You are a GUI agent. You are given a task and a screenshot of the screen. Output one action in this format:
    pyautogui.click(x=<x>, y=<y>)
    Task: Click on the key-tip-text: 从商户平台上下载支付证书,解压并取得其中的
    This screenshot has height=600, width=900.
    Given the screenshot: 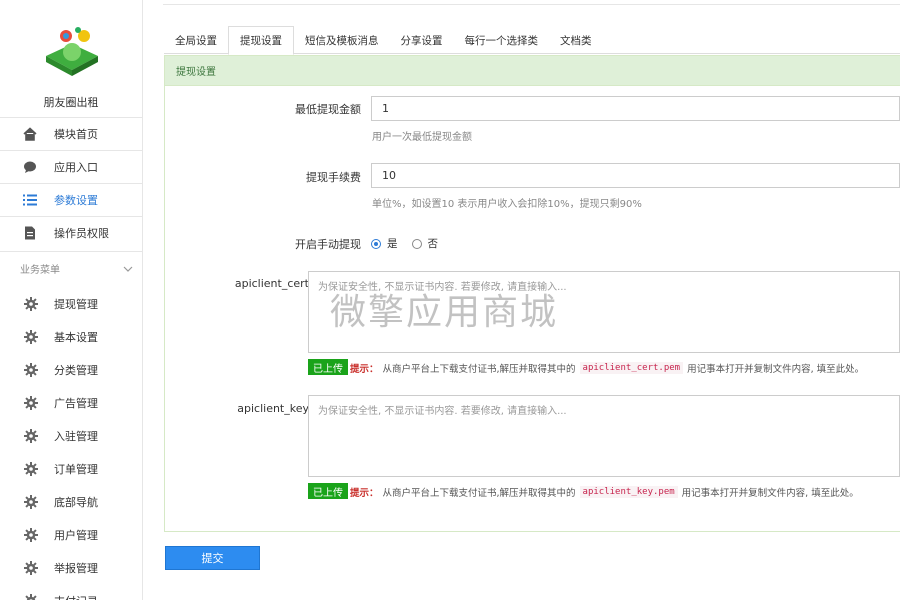 What is the action you would take?
    pyautogui.click(x=479, y=493)
    